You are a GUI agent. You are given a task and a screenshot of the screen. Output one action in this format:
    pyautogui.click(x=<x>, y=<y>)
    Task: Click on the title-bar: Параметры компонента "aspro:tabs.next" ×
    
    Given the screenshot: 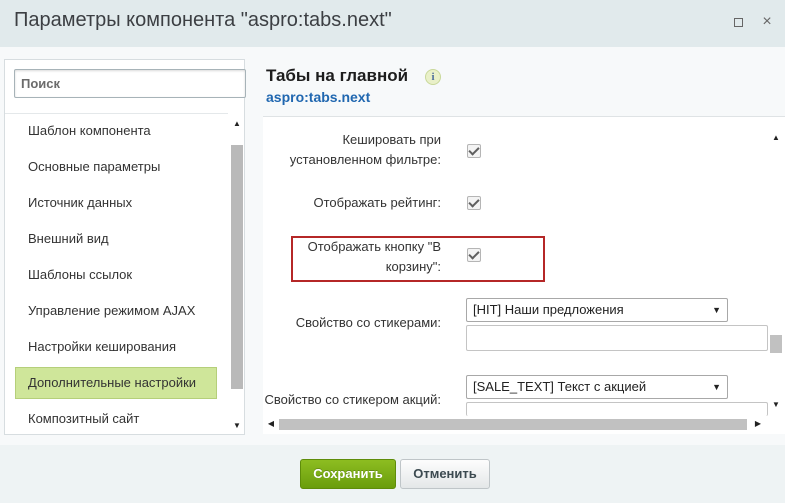 What is the action you would take?
    pyautogui.click(x=392, y=23)
    